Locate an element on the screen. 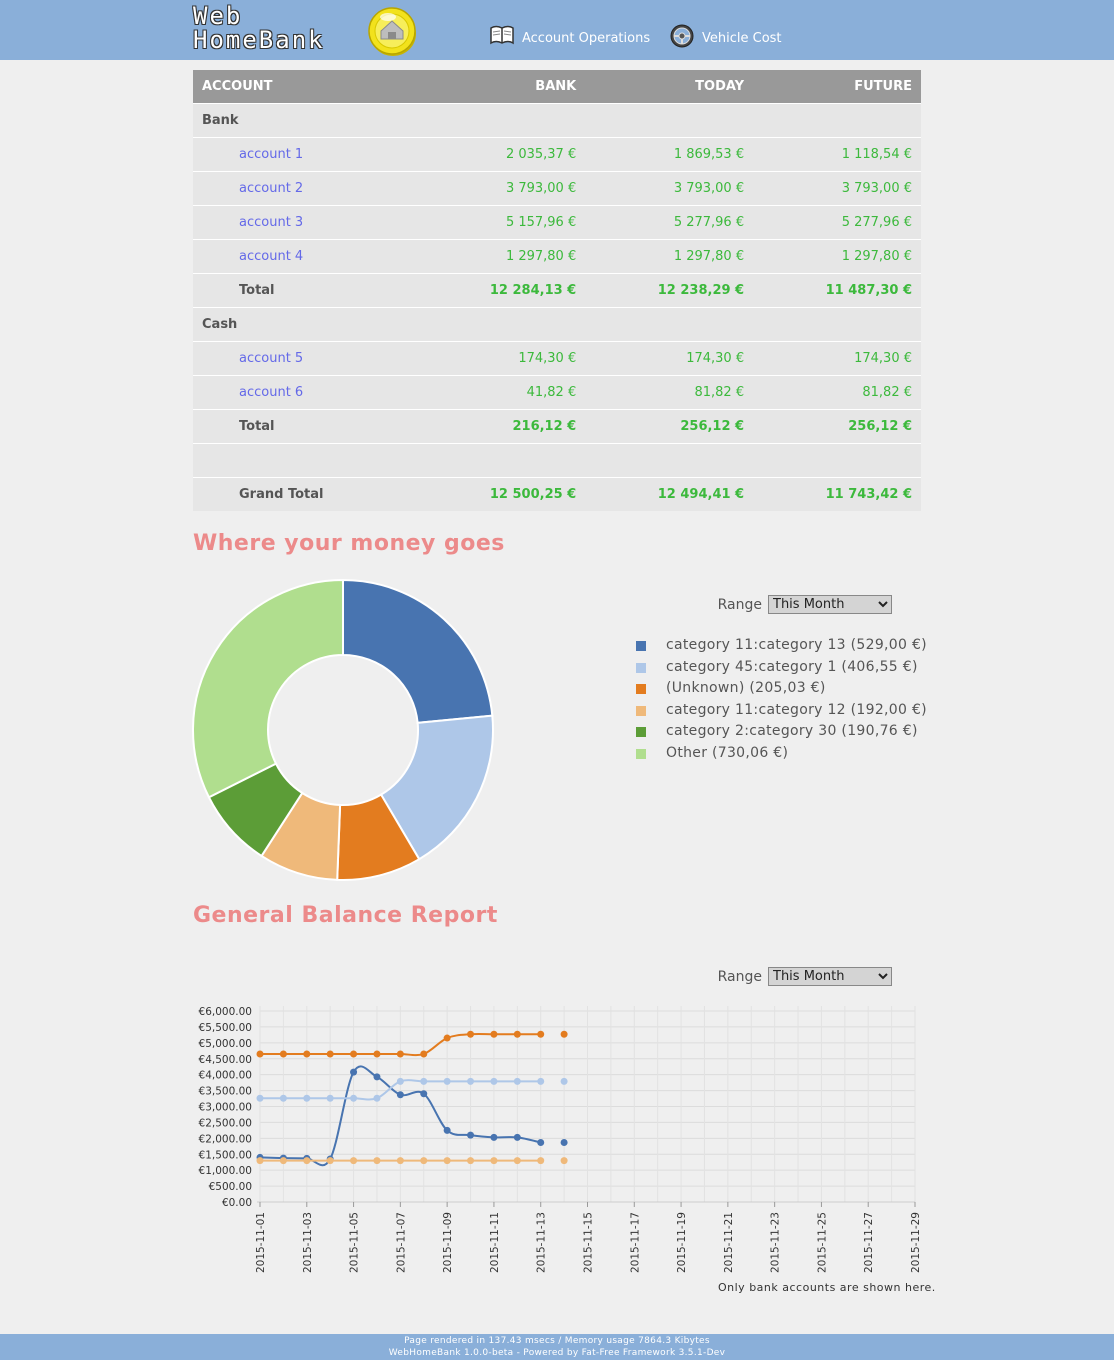 The height and width of the screenshot is (1360, 1114). account-link: account 1 is located at coordinates (305, 154).